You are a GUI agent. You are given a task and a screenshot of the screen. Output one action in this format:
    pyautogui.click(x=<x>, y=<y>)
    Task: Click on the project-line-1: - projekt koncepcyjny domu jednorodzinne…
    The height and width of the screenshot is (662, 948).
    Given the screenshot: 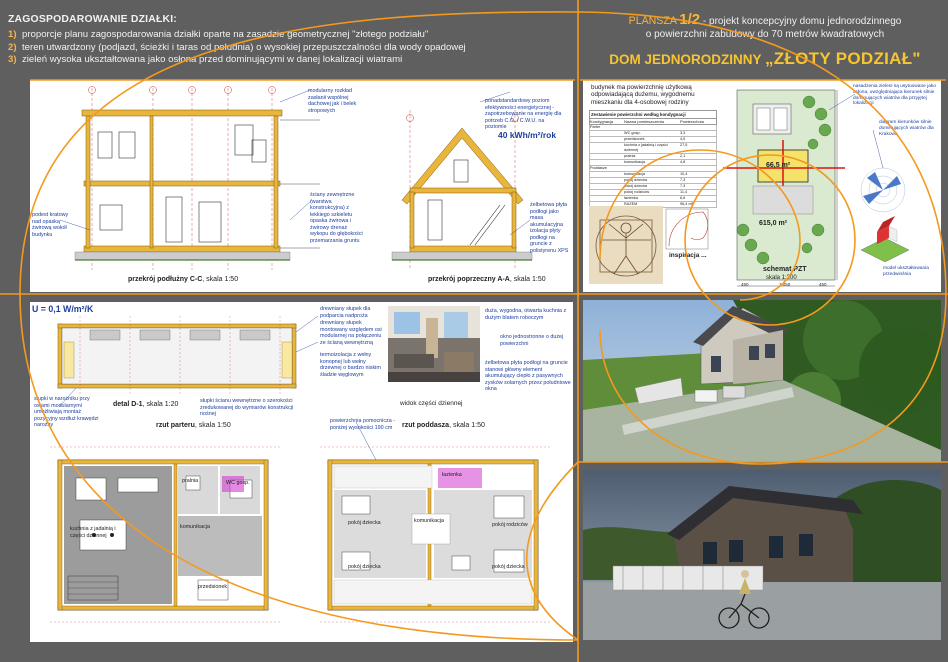 What is the action you would take?
    pyautogui.click(x=801, y=21)
    